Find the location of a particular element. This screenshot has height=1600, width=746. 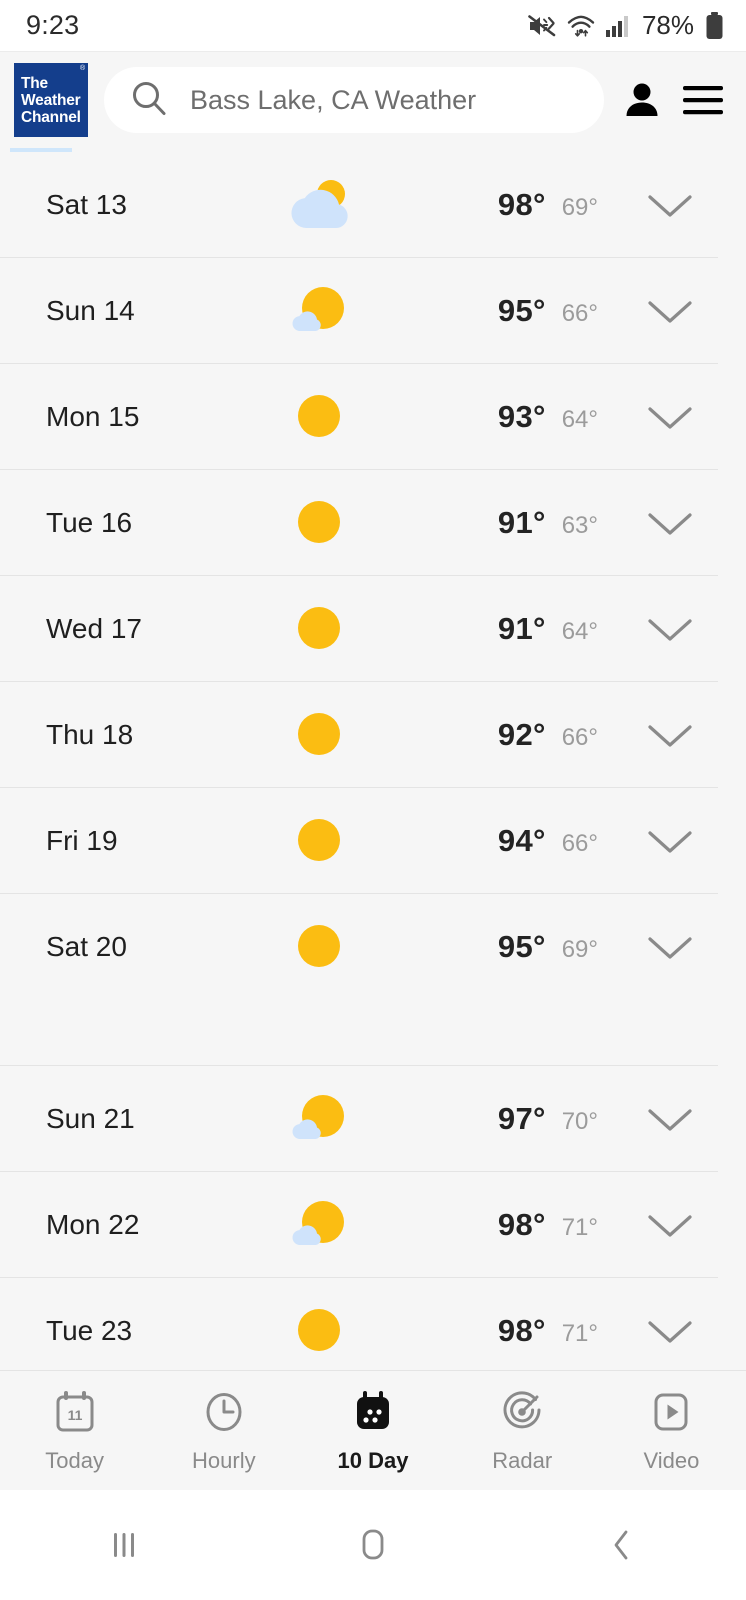

table-row: Tue 16 91° 63° is located at coordinates (359, 523).